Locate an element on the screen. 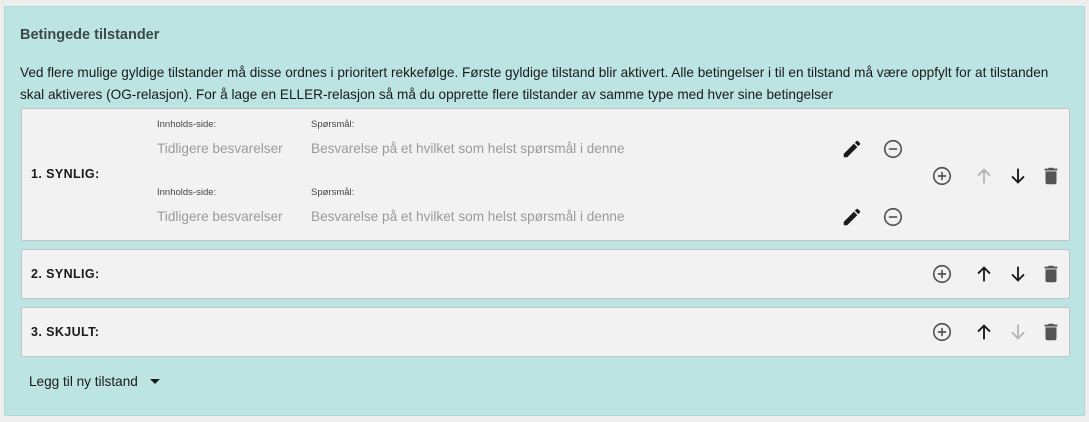  add-state-dropdown: Legg til ny tilstand is located at coordinates (94, 381).